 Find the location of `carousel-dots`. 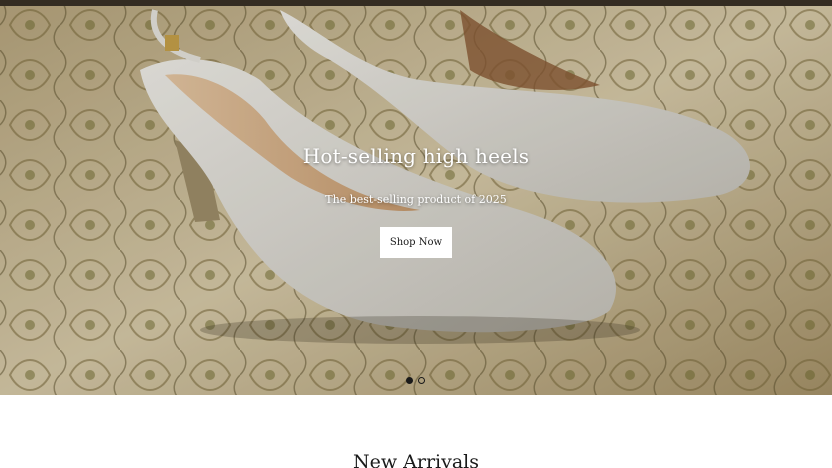

carousel-dots is located at coordinates (415, 380).